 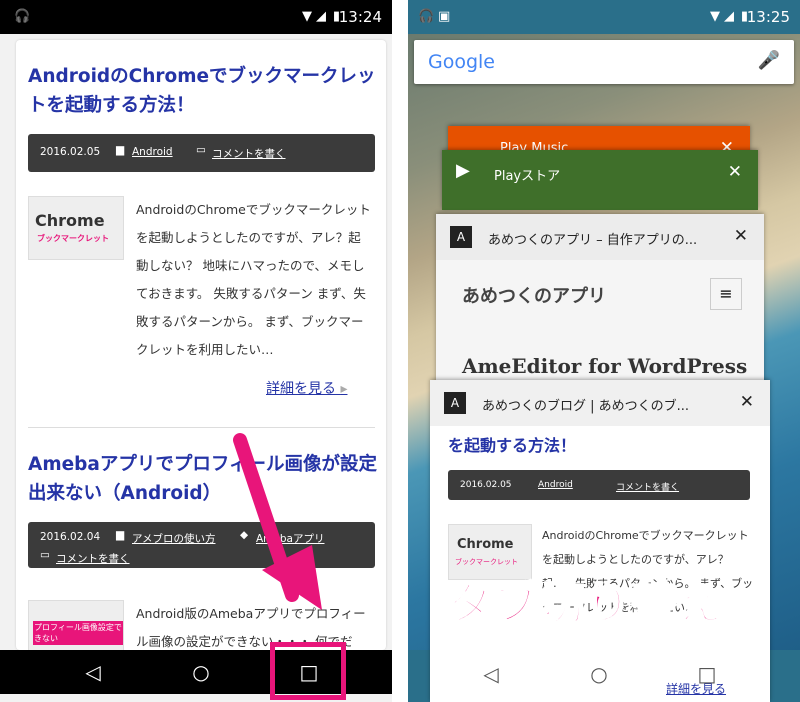 What do you see at coordinates (729, 16) in the screenshot?
I see `signal-icon: ◢` at bounding box center [729, 16].